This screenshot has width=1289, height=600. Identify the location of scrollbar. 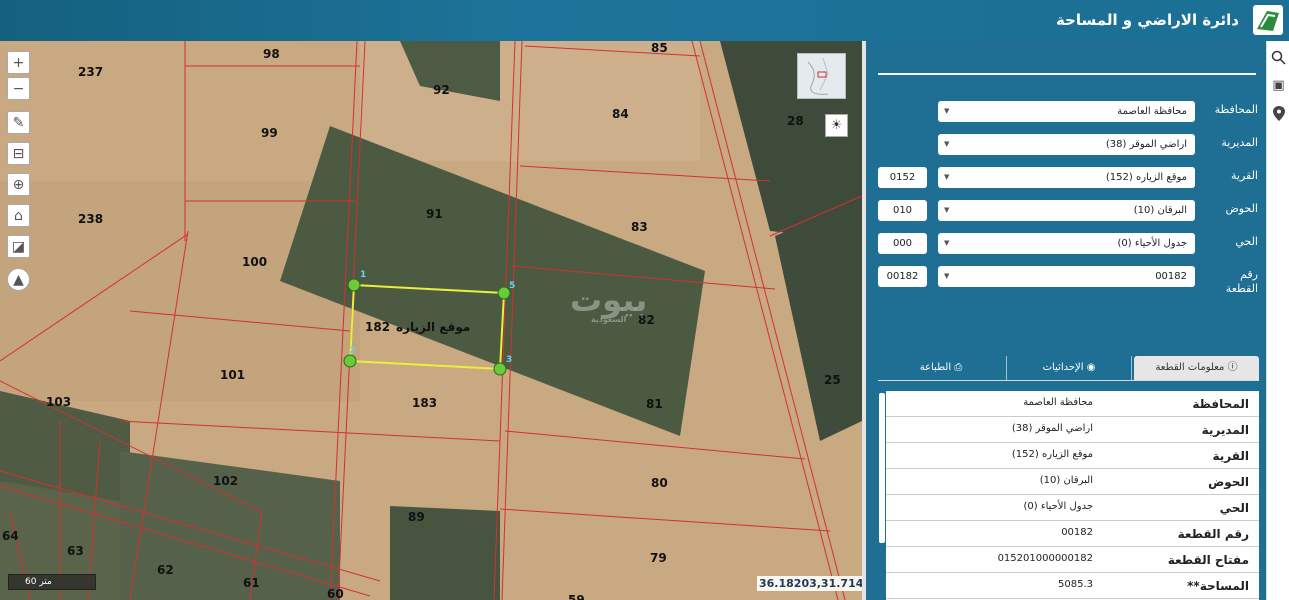
(882, 495).